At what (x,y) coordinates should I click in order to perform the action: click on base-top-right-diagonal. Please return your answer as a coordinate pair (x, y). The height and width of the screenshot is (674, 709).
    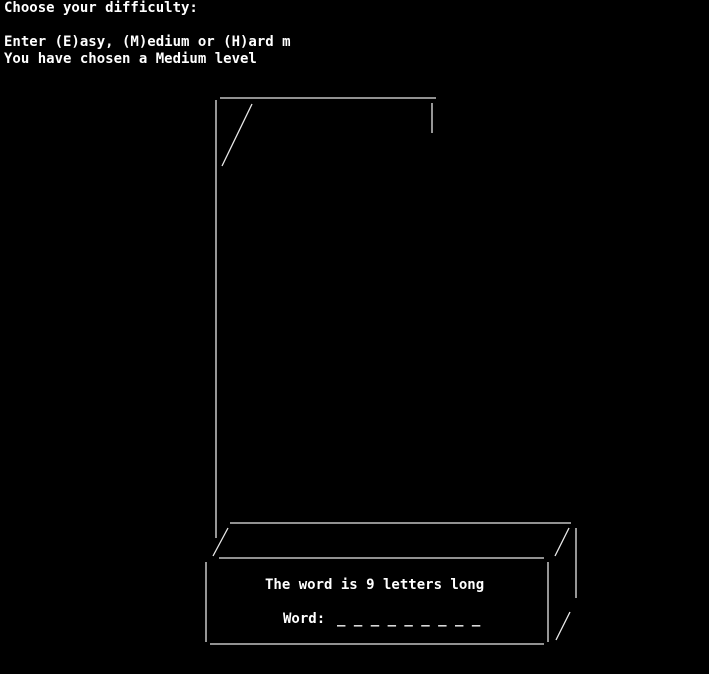
    Looking at the image, I should click on (562, 542).